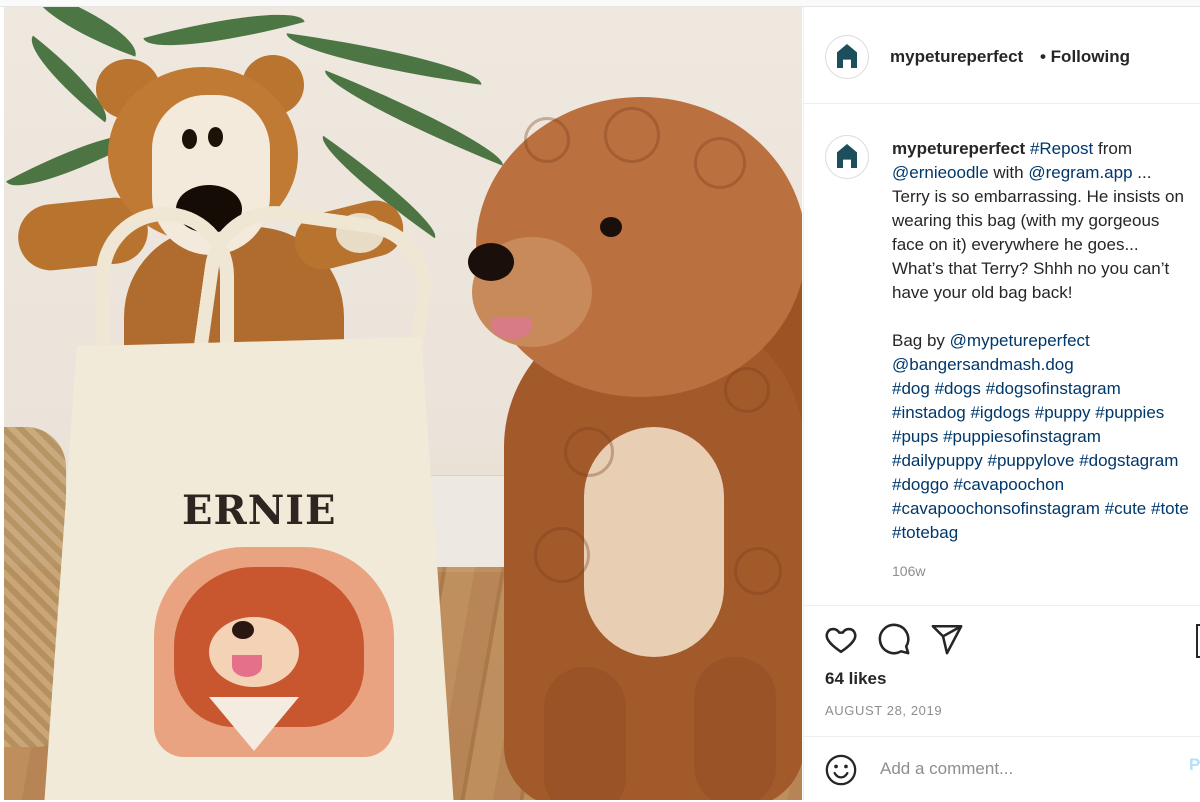 This screenshot has height=802, width=1200. I want to click on hashtag-link: #instadog, so click(929, 412).